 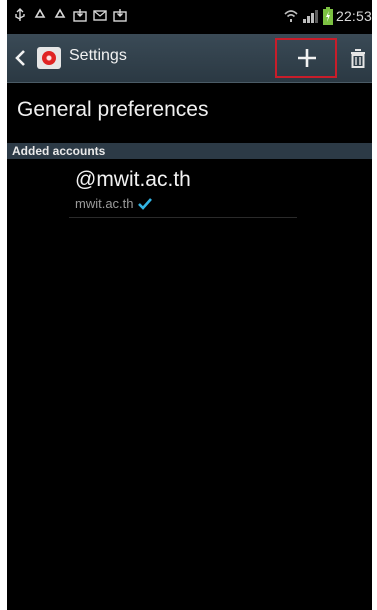 I want to click on battery-icon, so click(x=327, y=16).